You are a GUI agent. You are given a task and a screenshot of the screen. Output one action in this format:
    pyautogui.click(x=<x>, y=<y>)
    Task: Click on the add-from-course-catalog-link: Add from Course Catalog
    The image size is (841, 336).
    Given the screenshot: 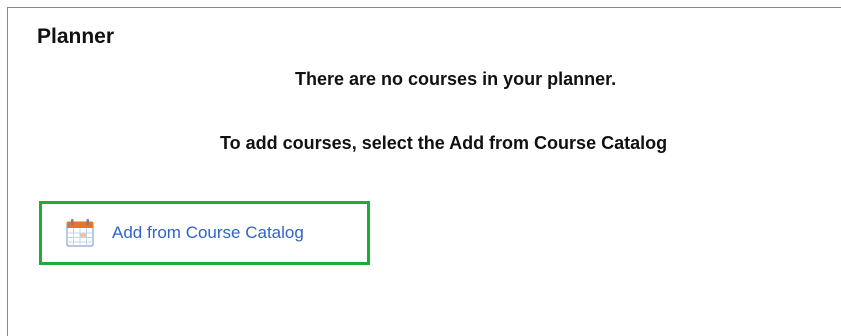 What is the action you would take?
    pyautogui.click(x=184, y=233)
    